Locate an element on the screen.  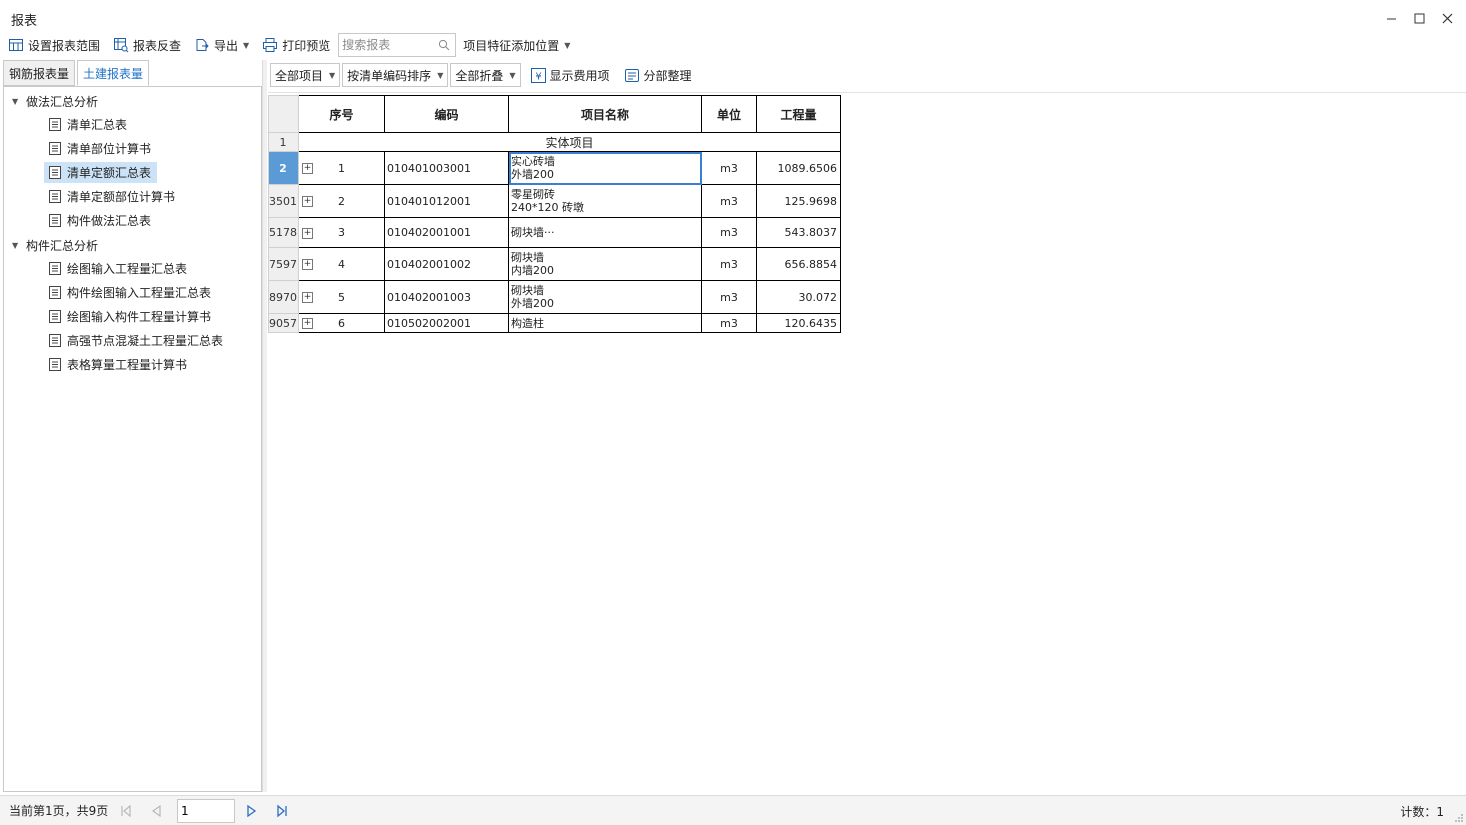
resize-grip-icon is located at coordinates (1459, 818).